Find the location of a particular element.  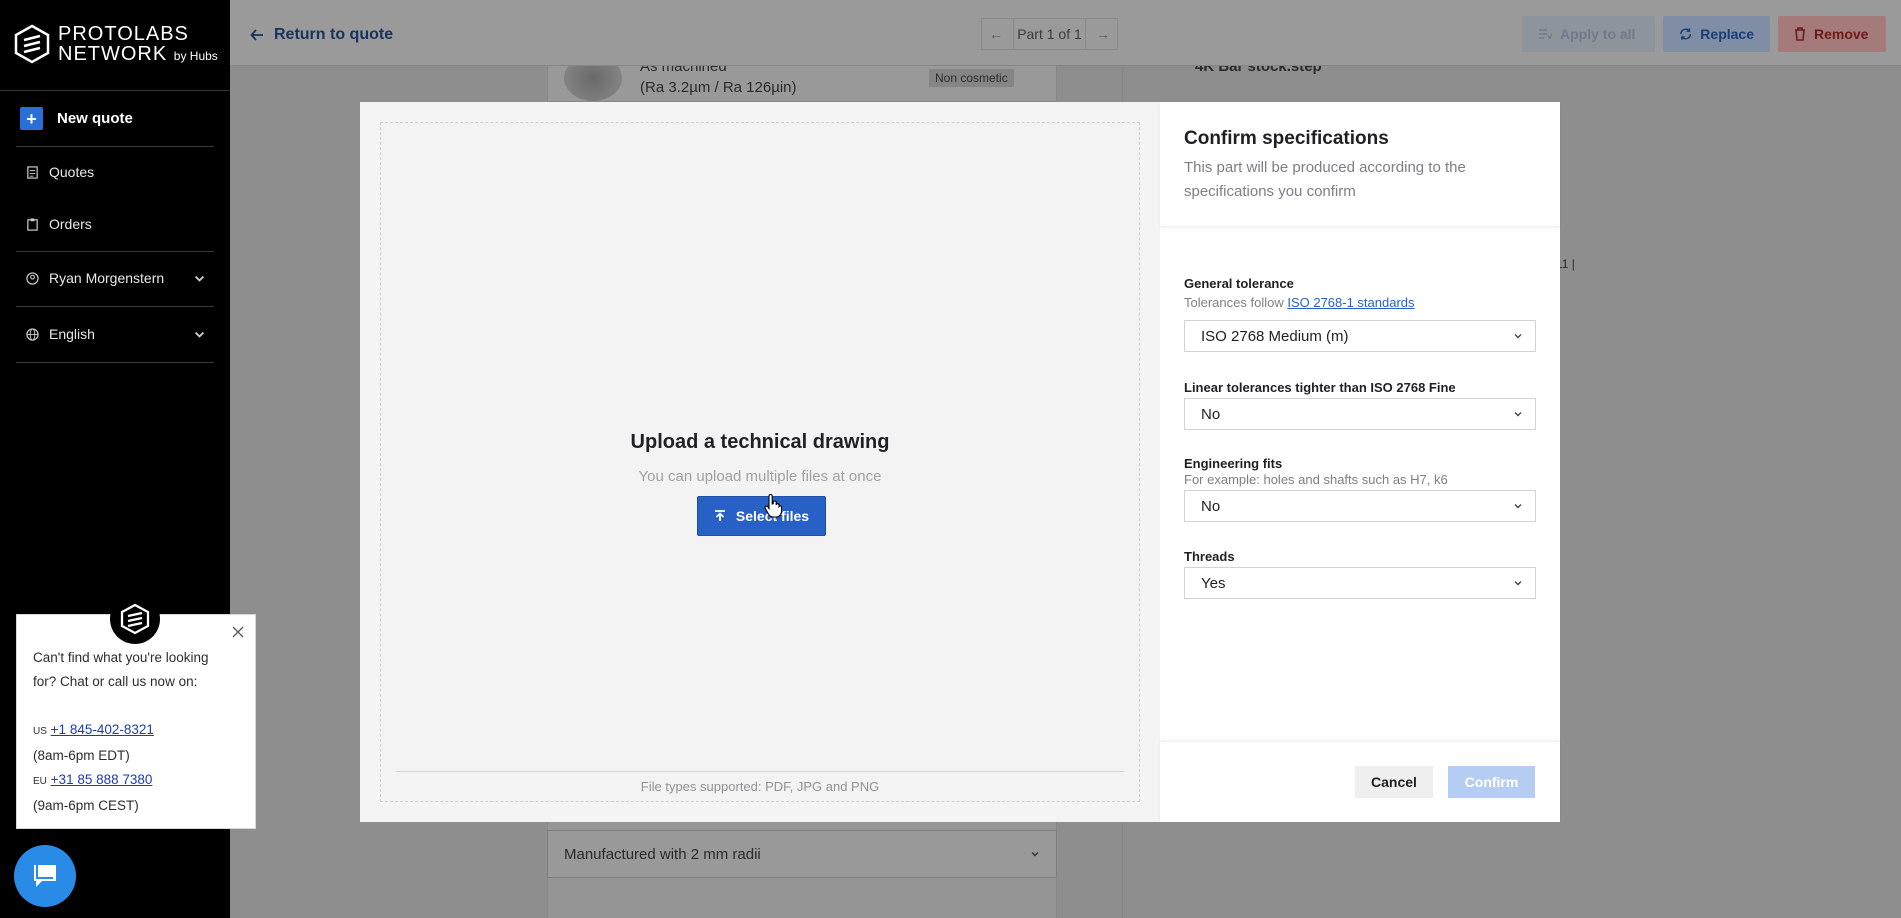

apply-to-all-label: Apply to all is located at coordinates (1598, 34).